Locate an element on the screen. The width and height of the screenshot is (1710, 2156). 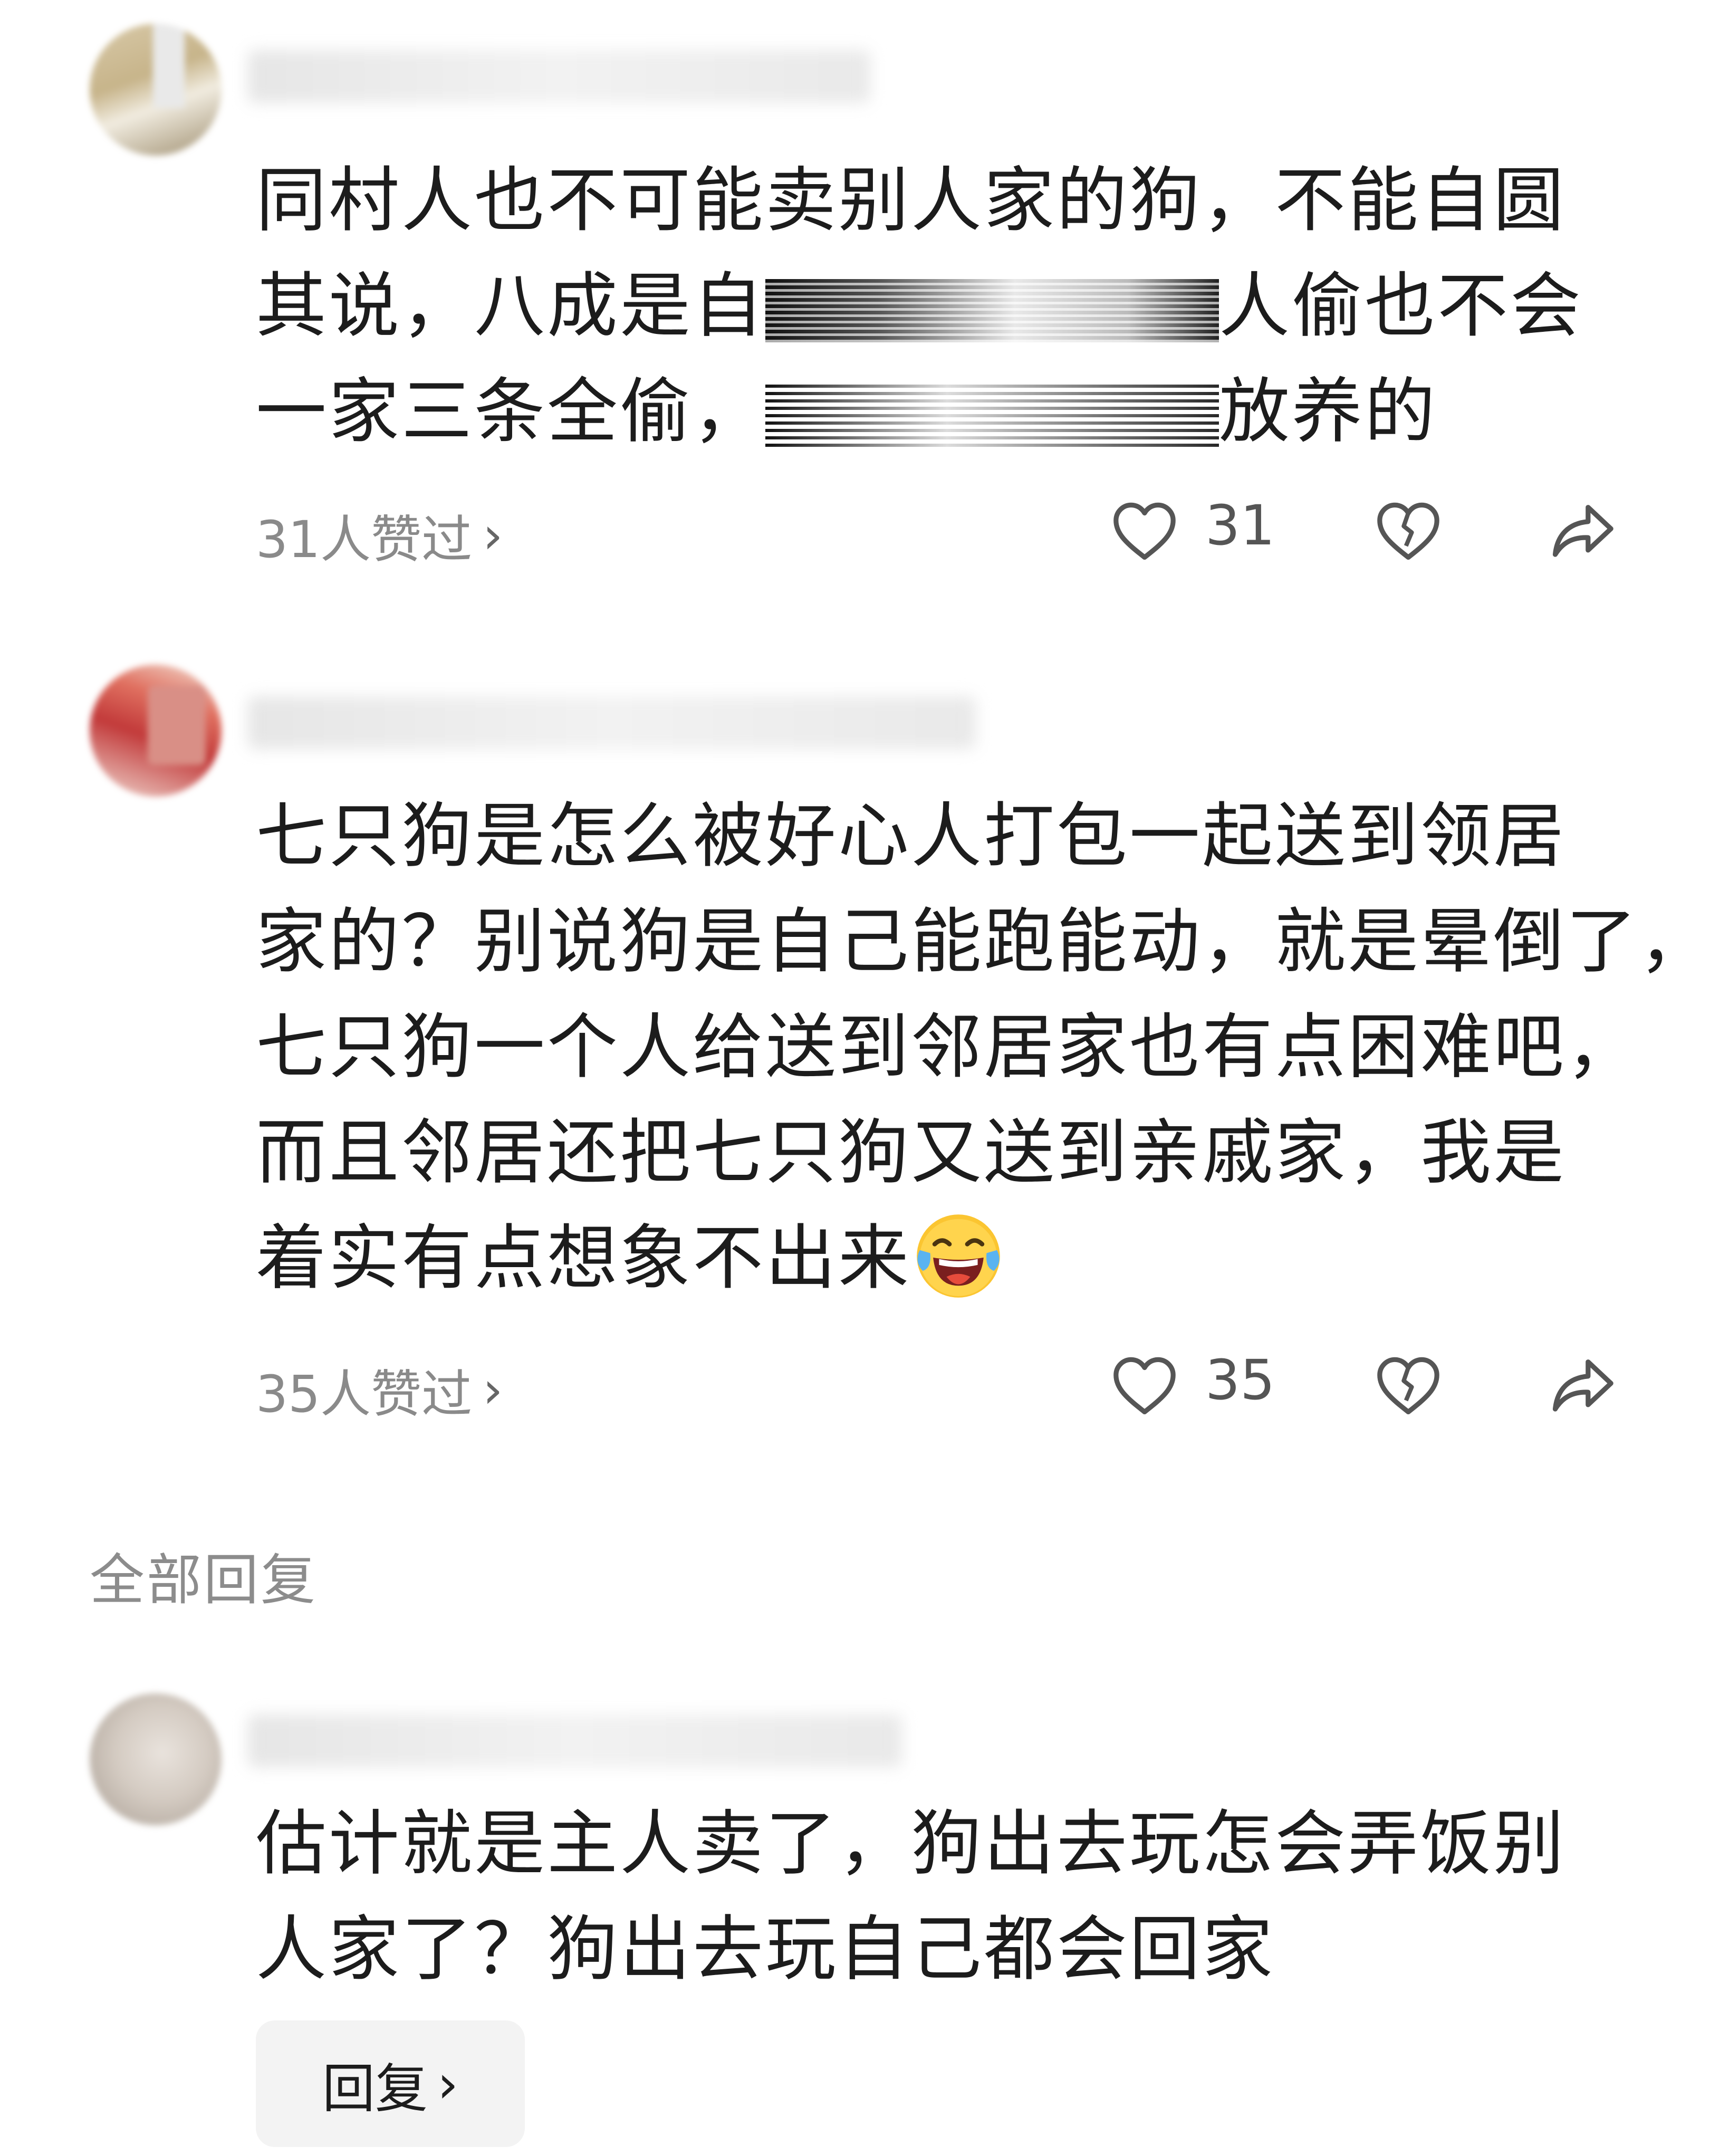
comment-line: 同村人也不可能卖别人家的狗，不能自圆 is located at coordinates (911, 200).